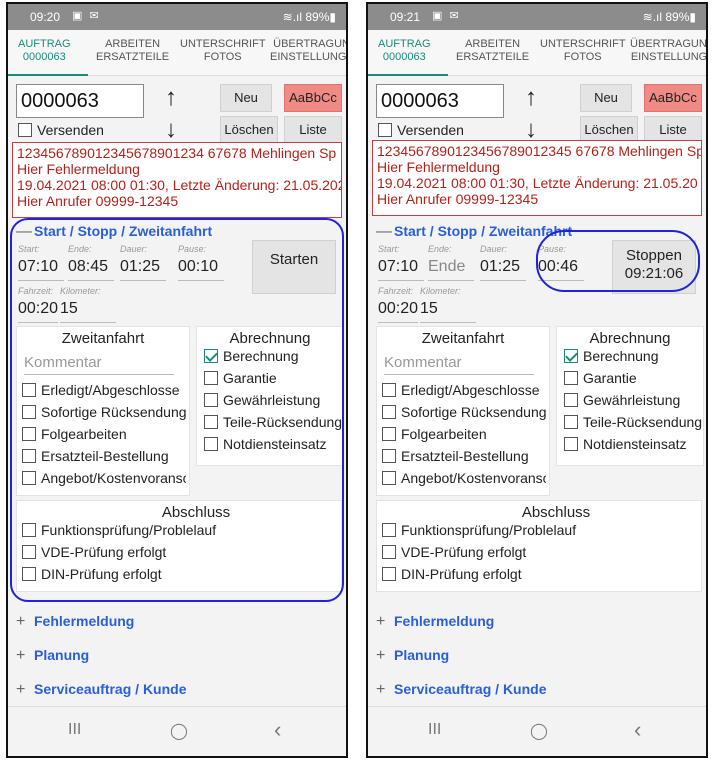  What do you see at coordinates (558, 267) in the screenshot?
I see `pause-time-field: 00:46` at bounding box center [558, 267].